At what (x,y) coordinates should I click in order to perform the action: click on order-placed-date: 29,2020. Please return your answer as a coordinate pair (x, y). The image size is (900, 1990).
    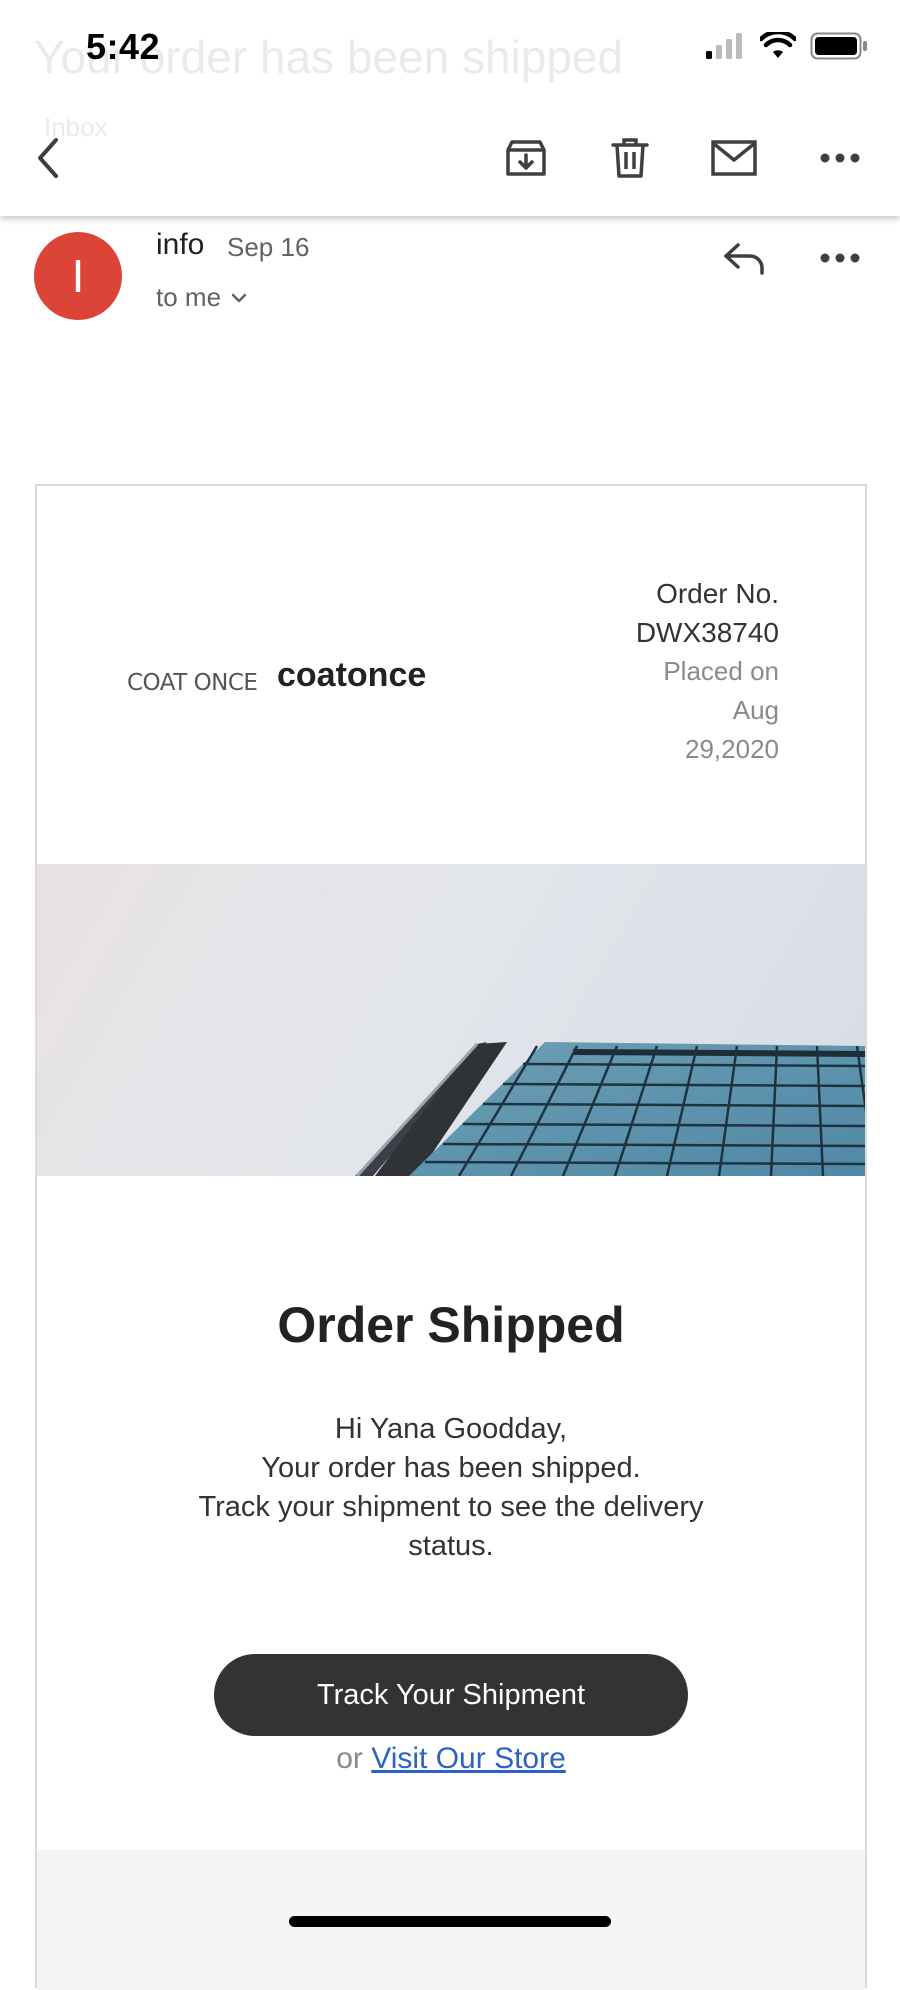
    Looking at the image, I should click on (732, 749).